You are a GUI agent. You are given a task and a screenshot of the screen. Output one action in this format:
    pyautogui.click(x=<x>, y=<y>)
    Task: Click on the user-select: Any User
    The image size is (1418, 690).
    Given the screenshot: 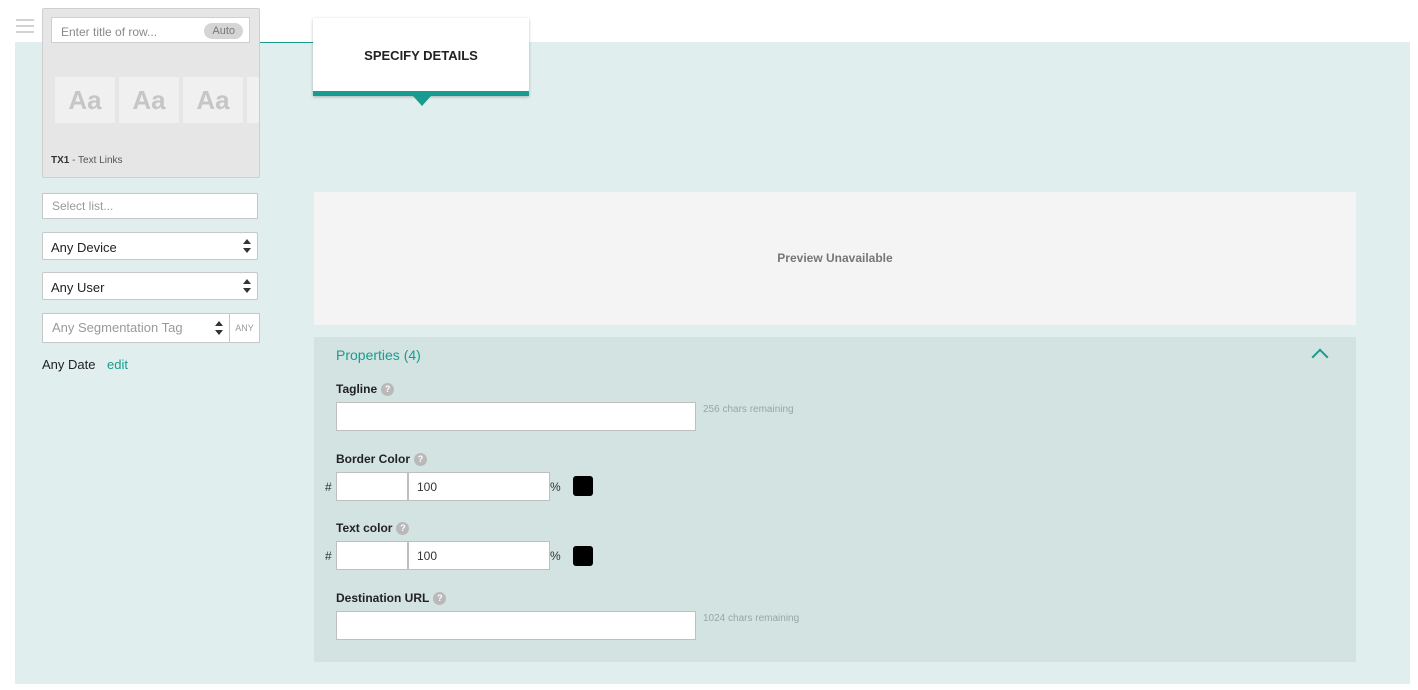 What is the action you would take?
    pyautogui.click(x=150, y=286)
    